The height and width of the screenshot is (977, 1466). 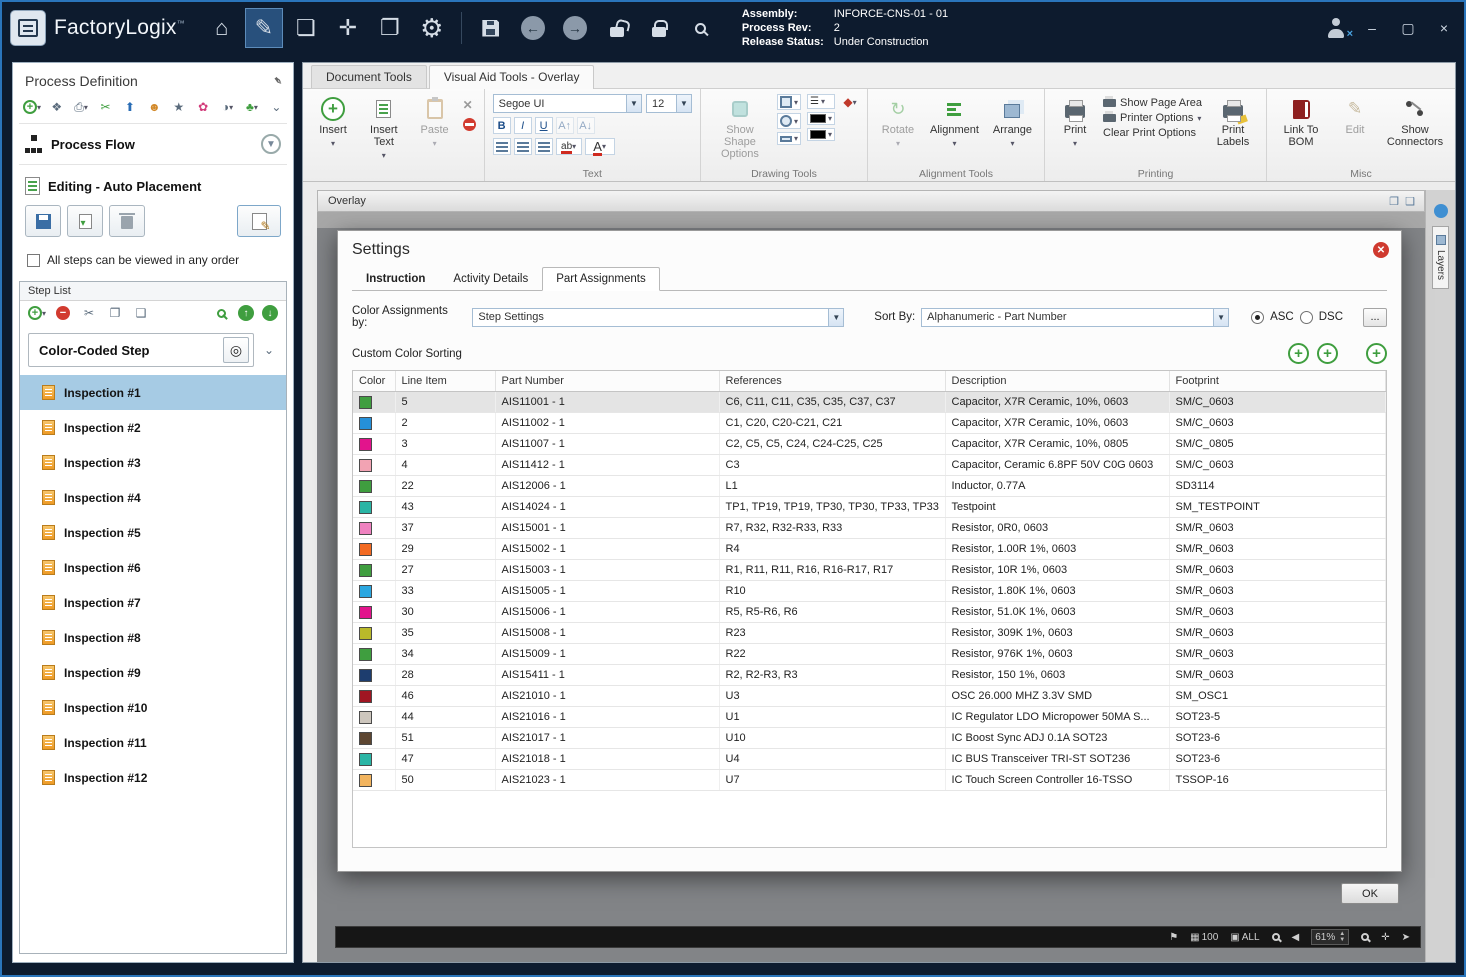 I want to click on insert-button: + Insert ▾, so click(x=333, y=123).